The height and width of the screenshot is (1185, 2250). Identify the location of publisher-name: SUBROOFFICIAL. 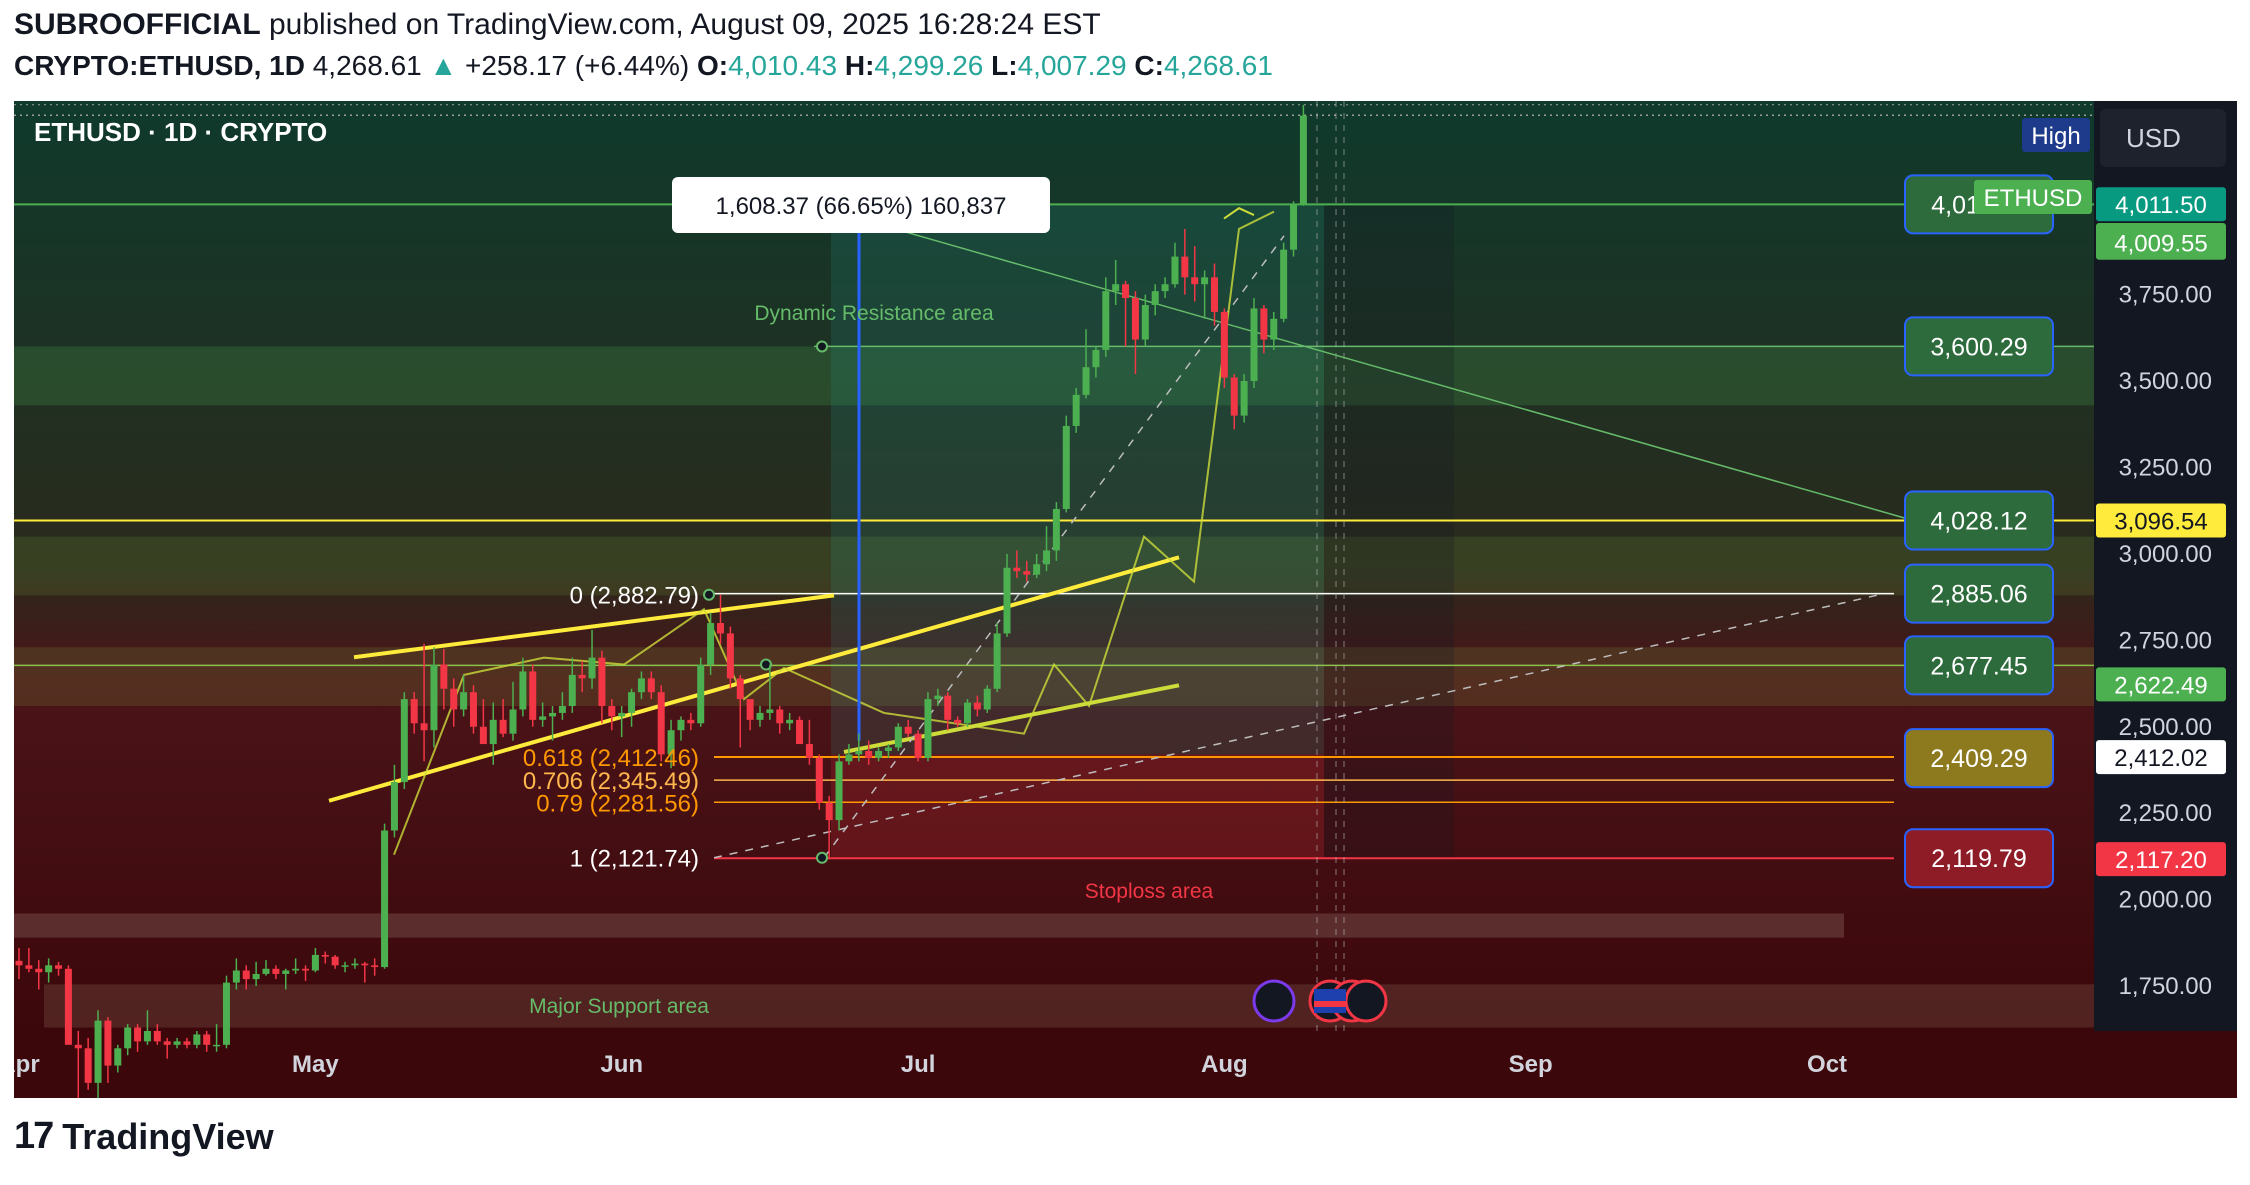
(137, 24).